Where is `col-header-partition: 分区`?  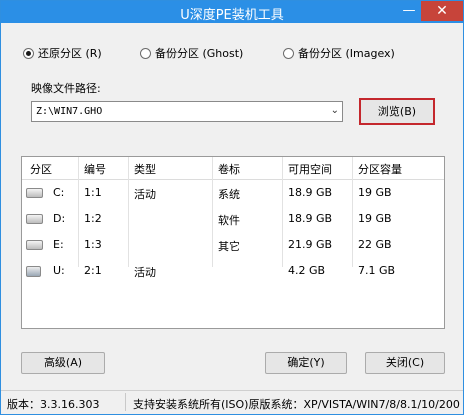 col-header-partition: 分区 is located at coordinates (41, 169).